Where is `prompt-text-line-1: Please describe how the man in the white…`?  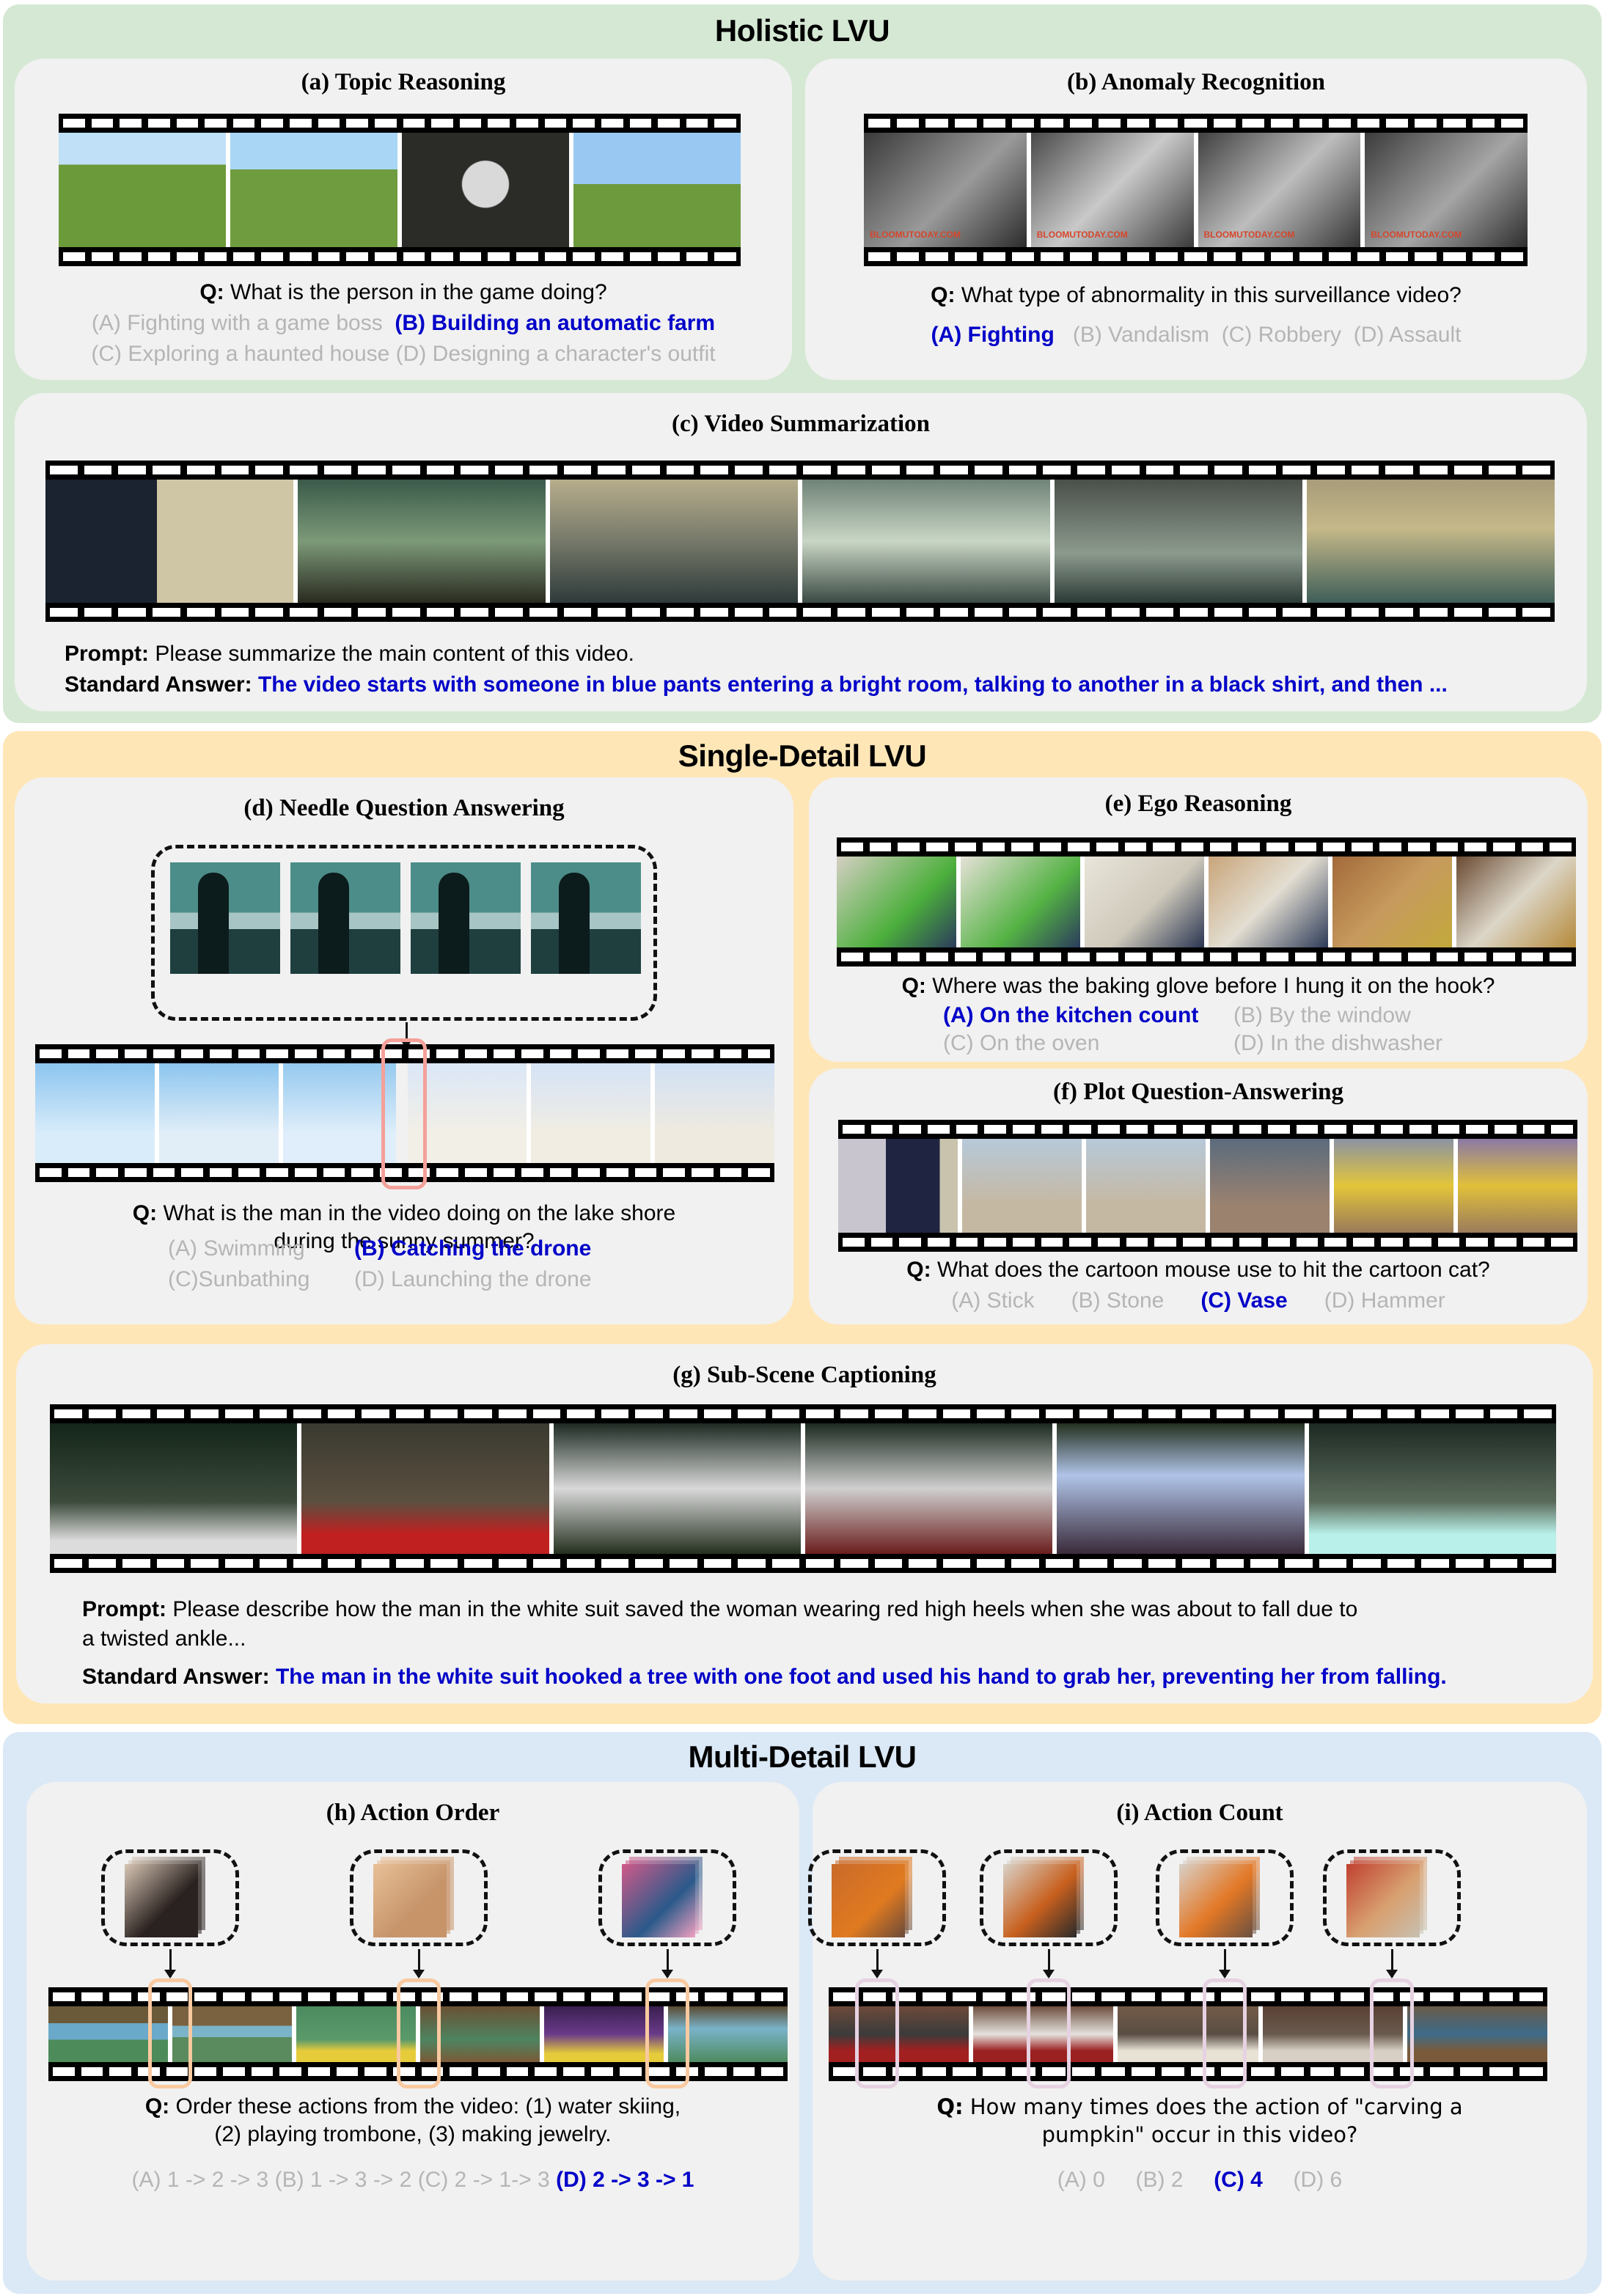
prompt-text-line-1: Please describe how the man in the white… is located at coordinates (765, 1609).